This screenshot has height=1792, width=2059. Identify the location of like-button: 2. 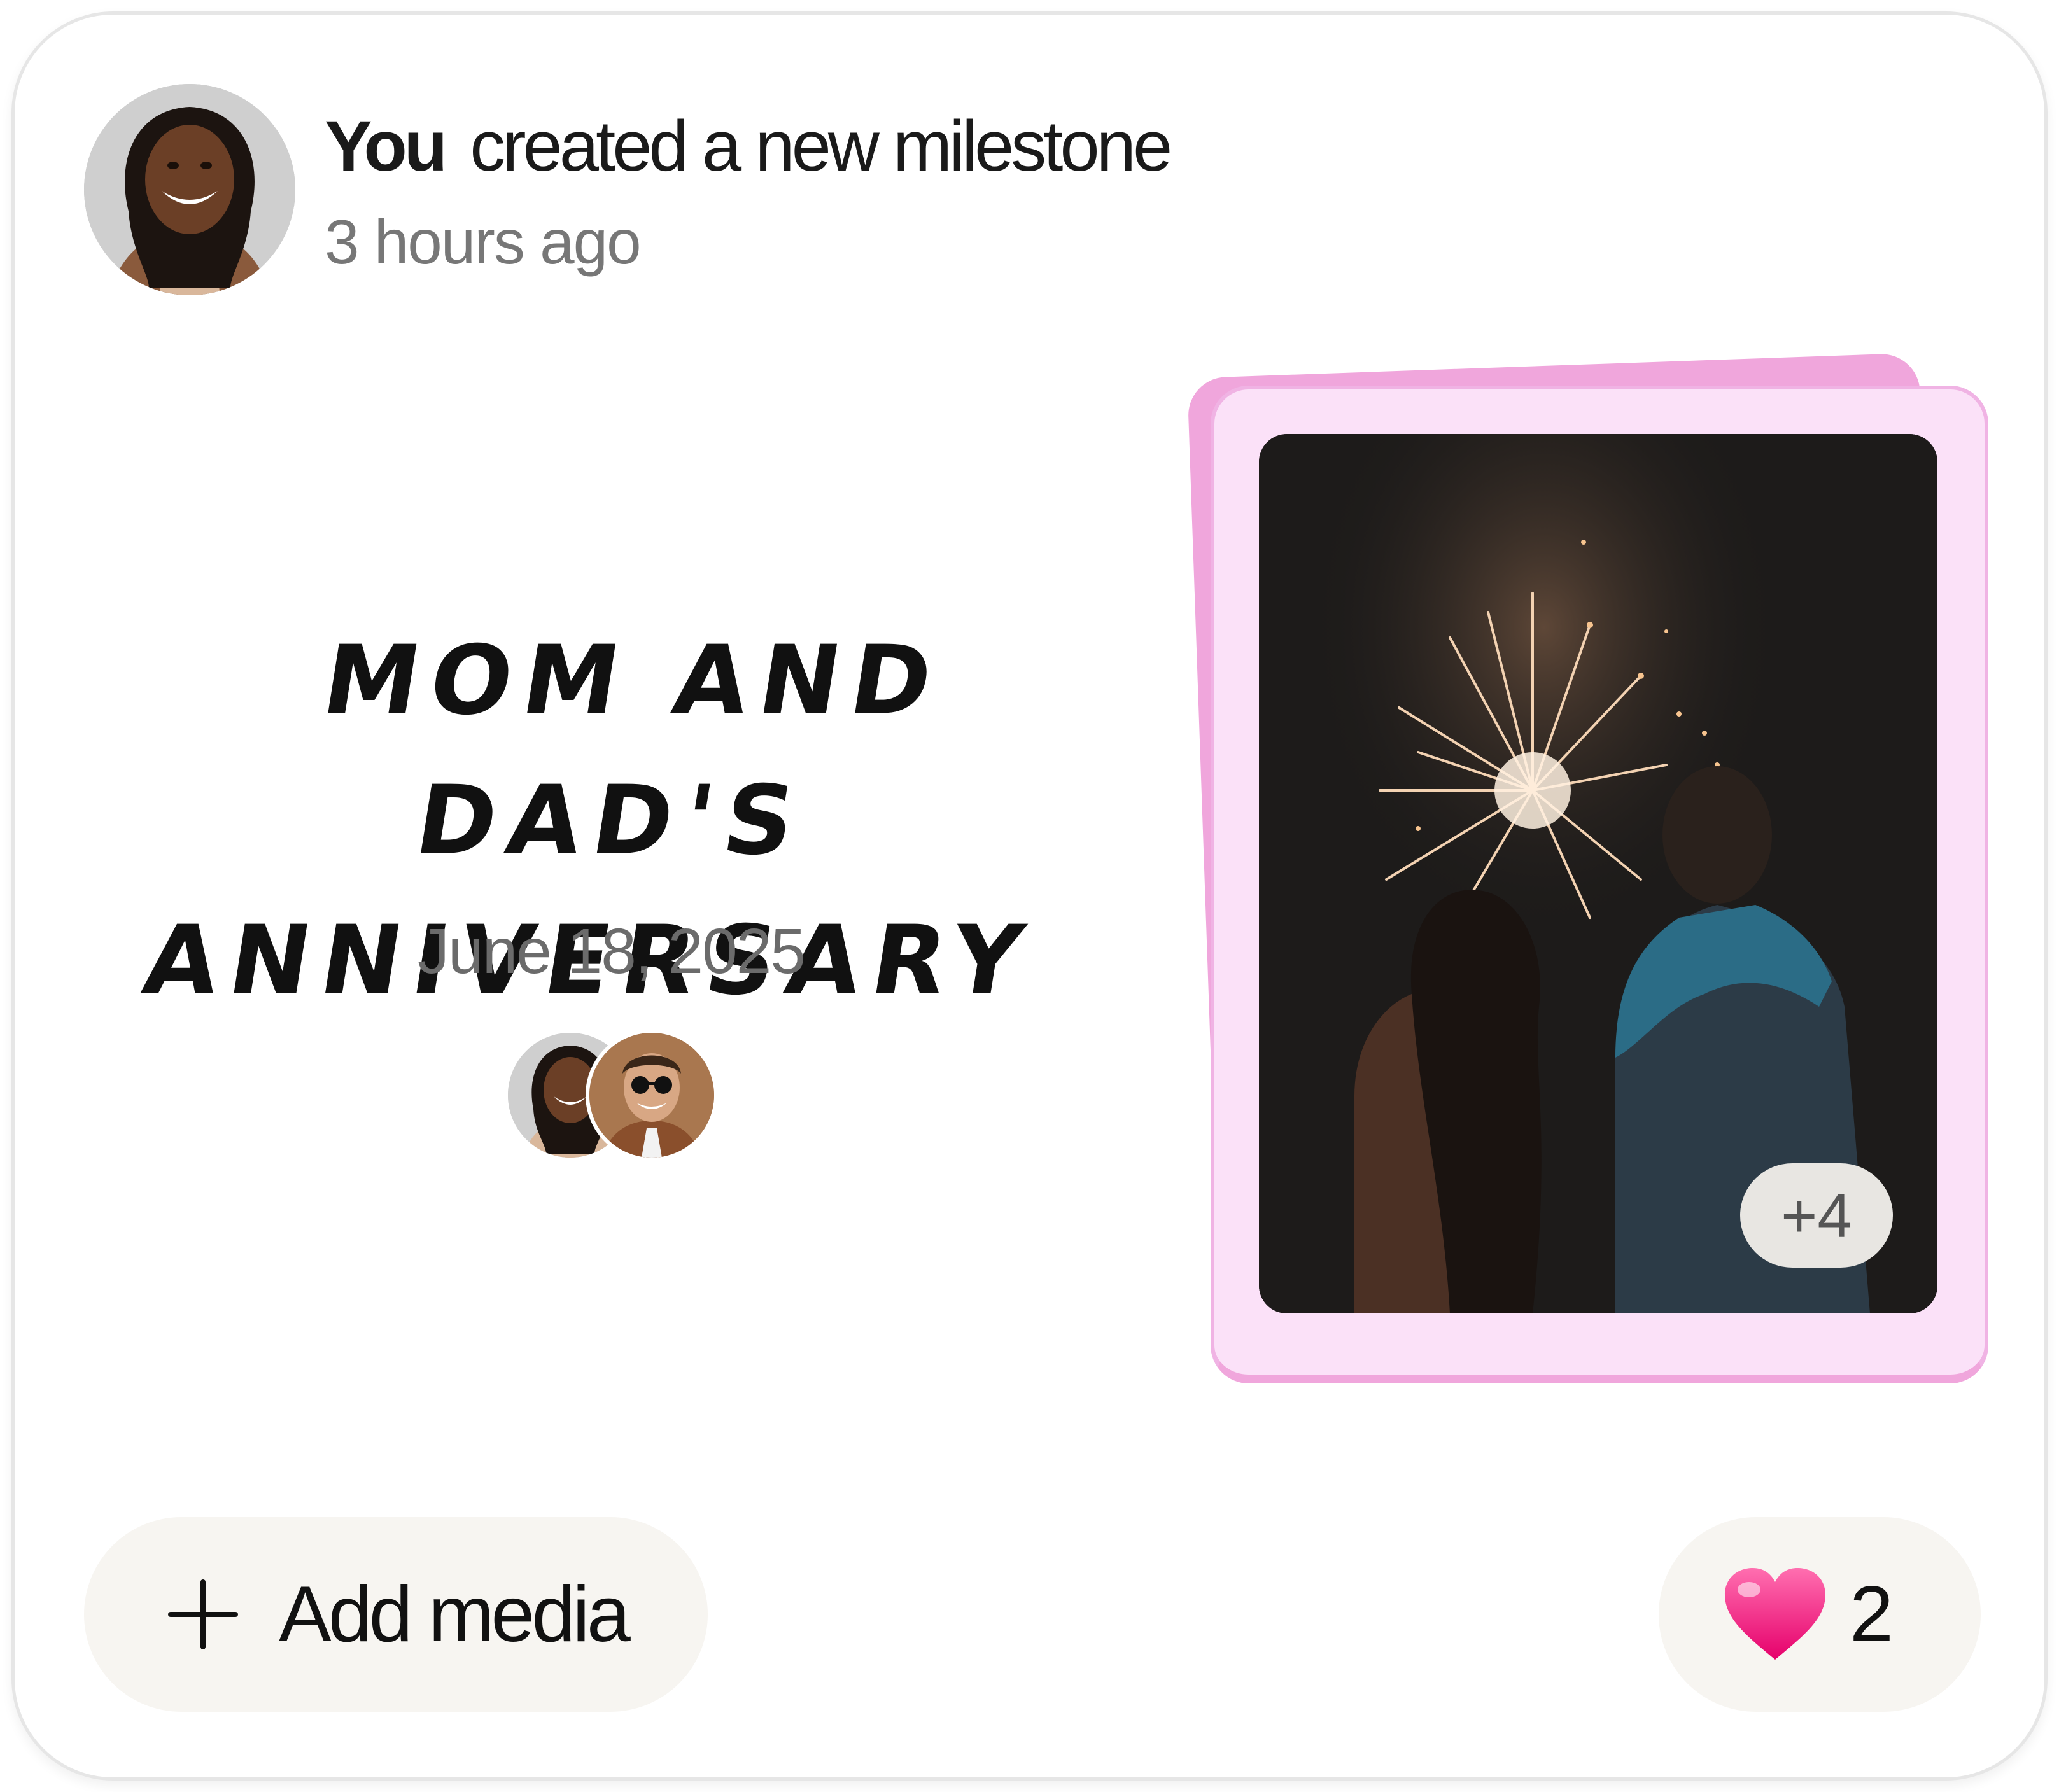
(1820, 1614).